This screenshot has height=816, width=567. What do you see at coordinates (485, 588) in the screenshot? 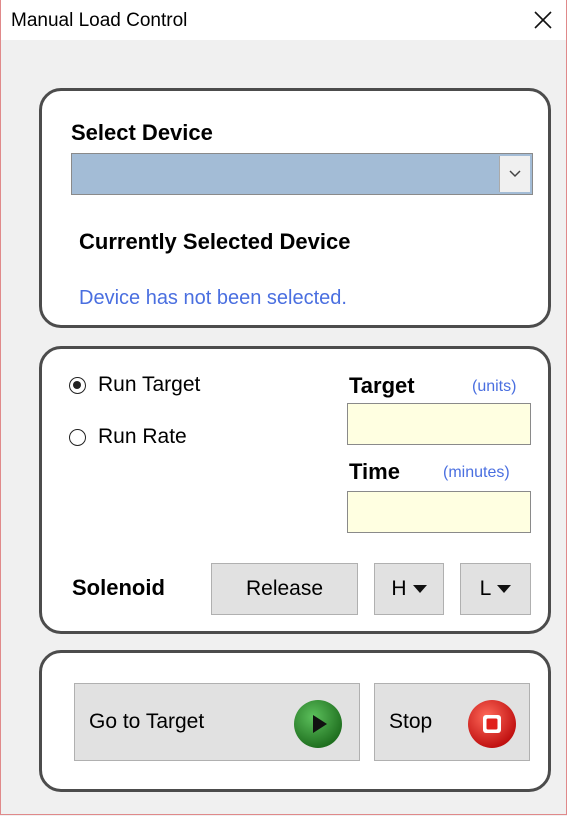
I see `l-button-label: L` at bounding box center [485, 588].